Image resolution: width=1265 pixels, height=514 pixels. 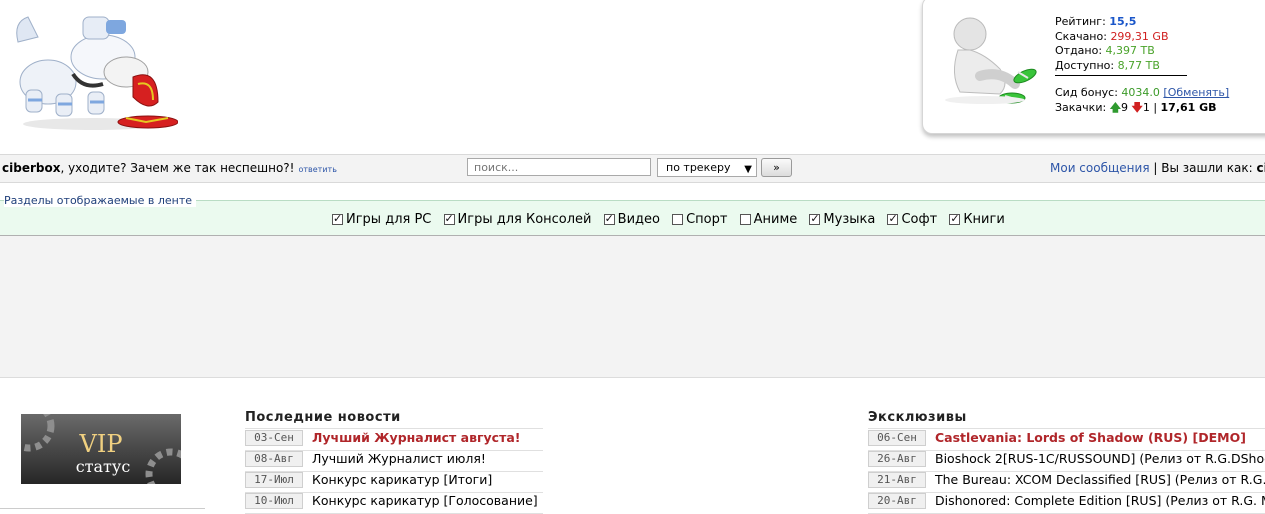 I want to click on section-video: Видео, so click(x=631, y=219).